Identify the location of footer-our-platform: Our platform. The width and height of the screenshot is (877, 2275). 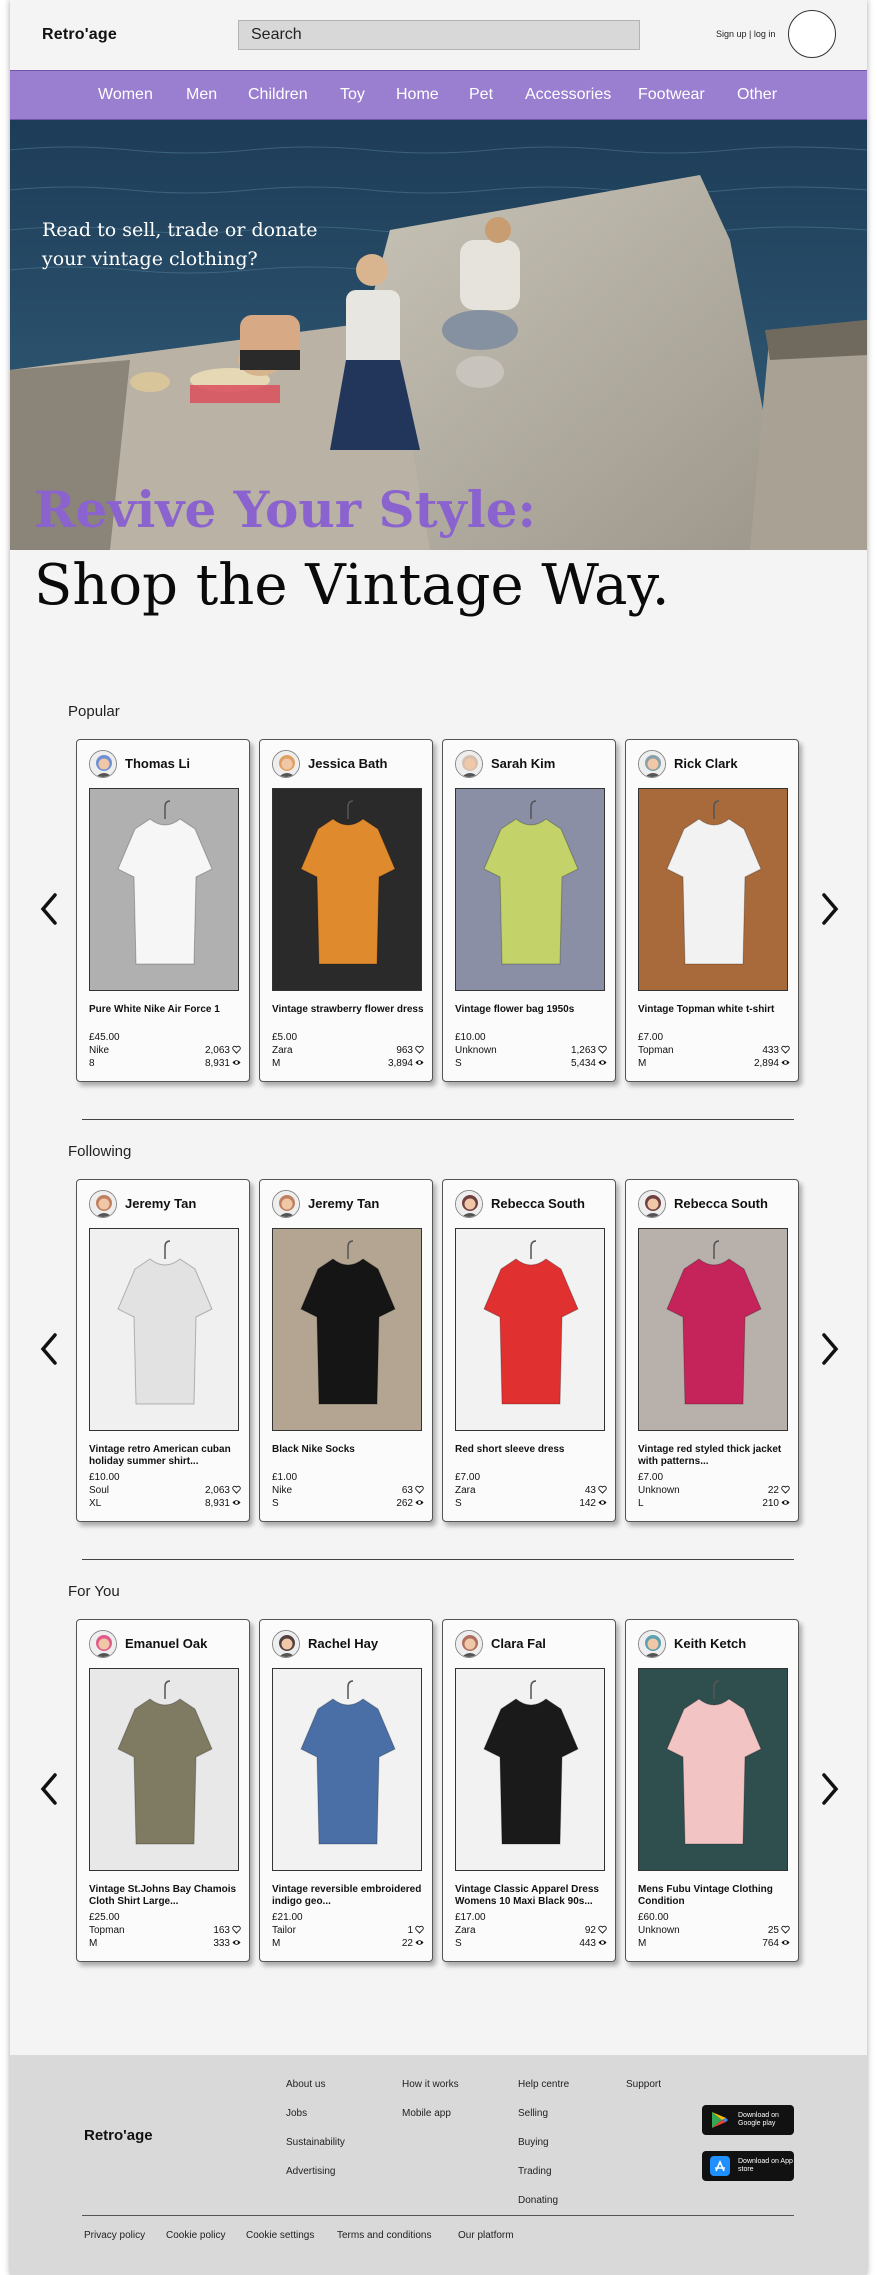
(486, 2235).